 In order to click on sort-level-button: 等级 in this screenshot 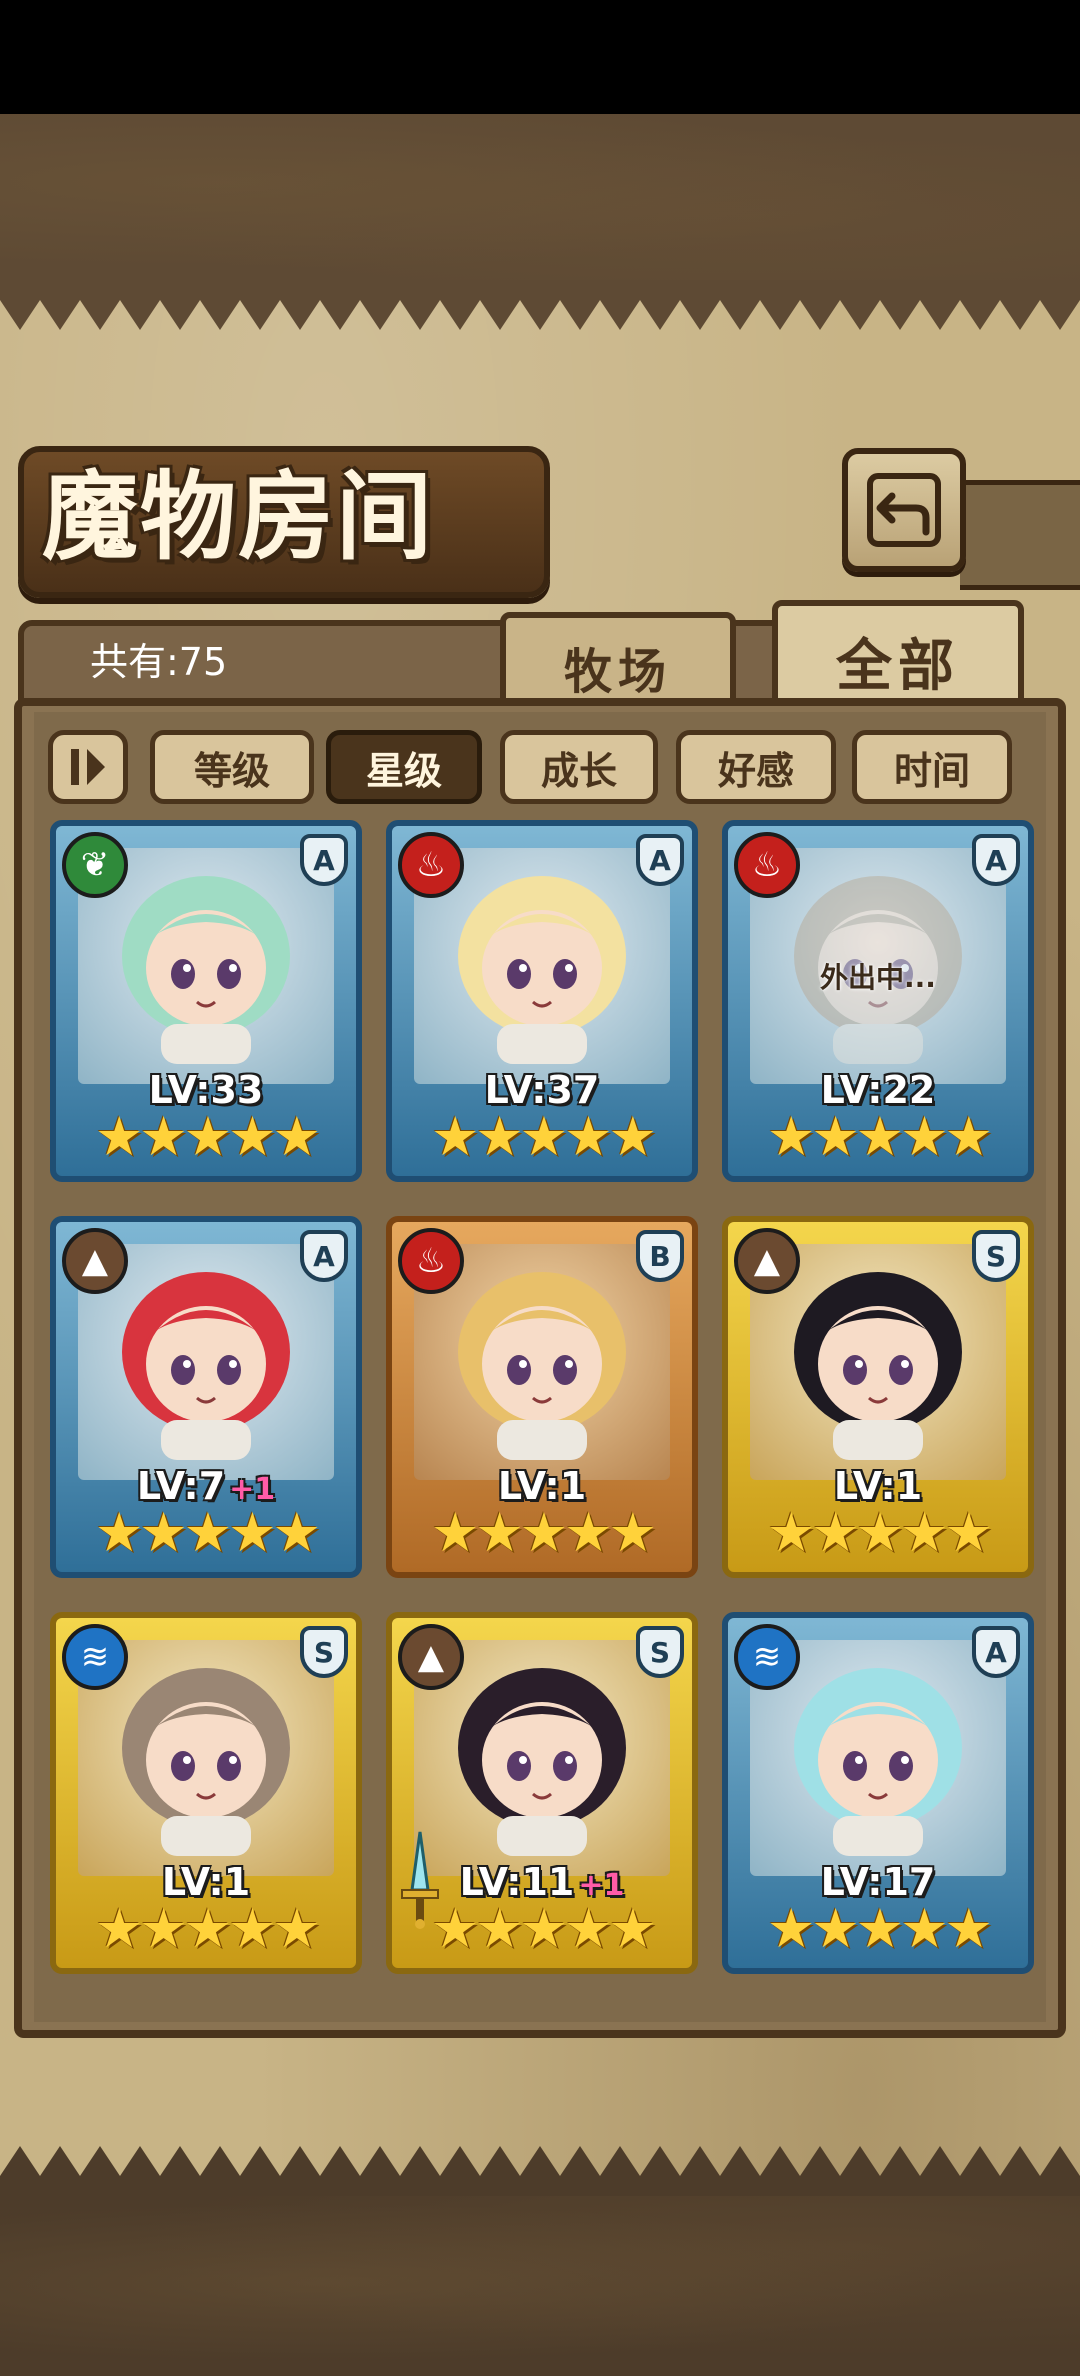, I will do `click(232, 767)`.